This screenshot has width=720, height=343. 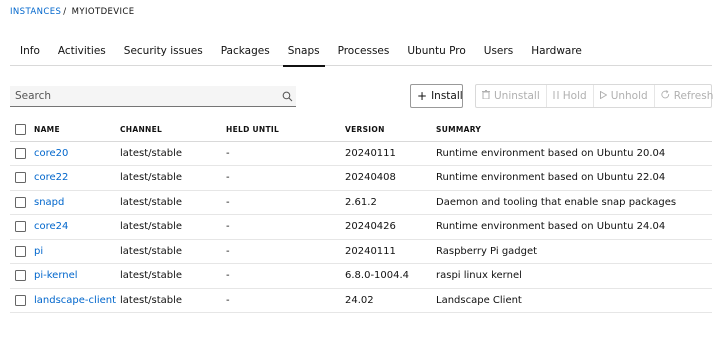 I want to click on play-icon, so click(x=603, y=96).